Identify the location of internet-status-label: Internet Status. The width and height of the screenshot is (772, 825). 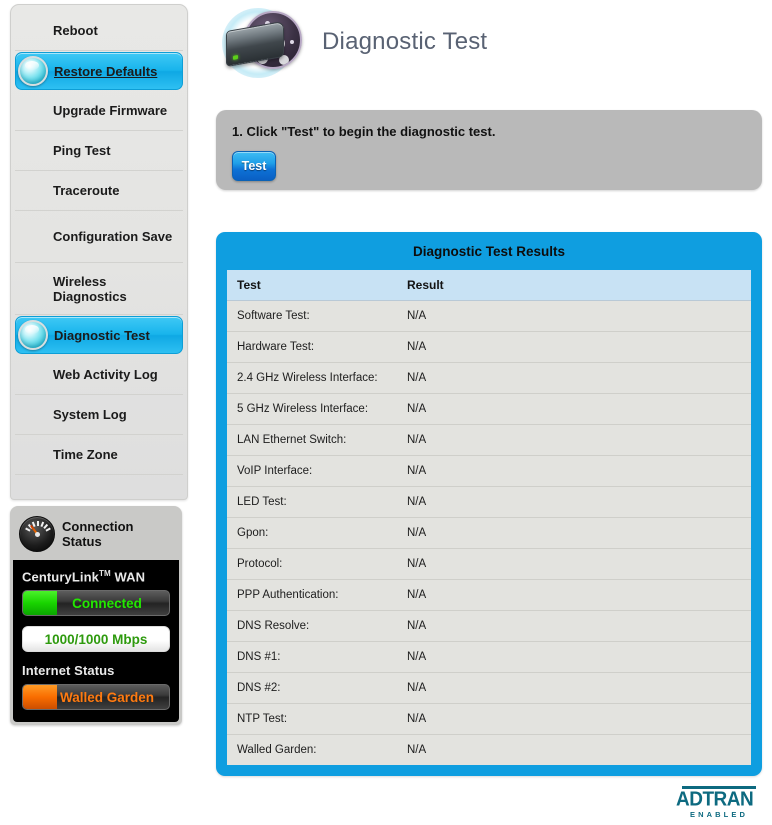
(68, 671).